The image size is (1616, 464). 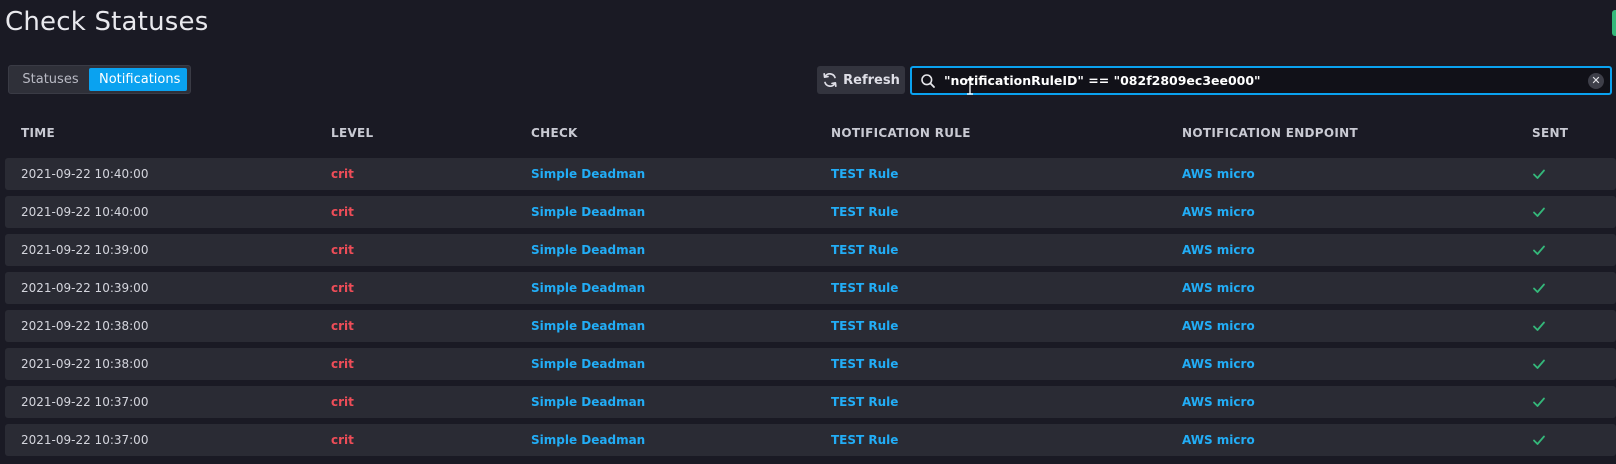 I want to click on header-check: CHECK, so click(x=554, y=133).